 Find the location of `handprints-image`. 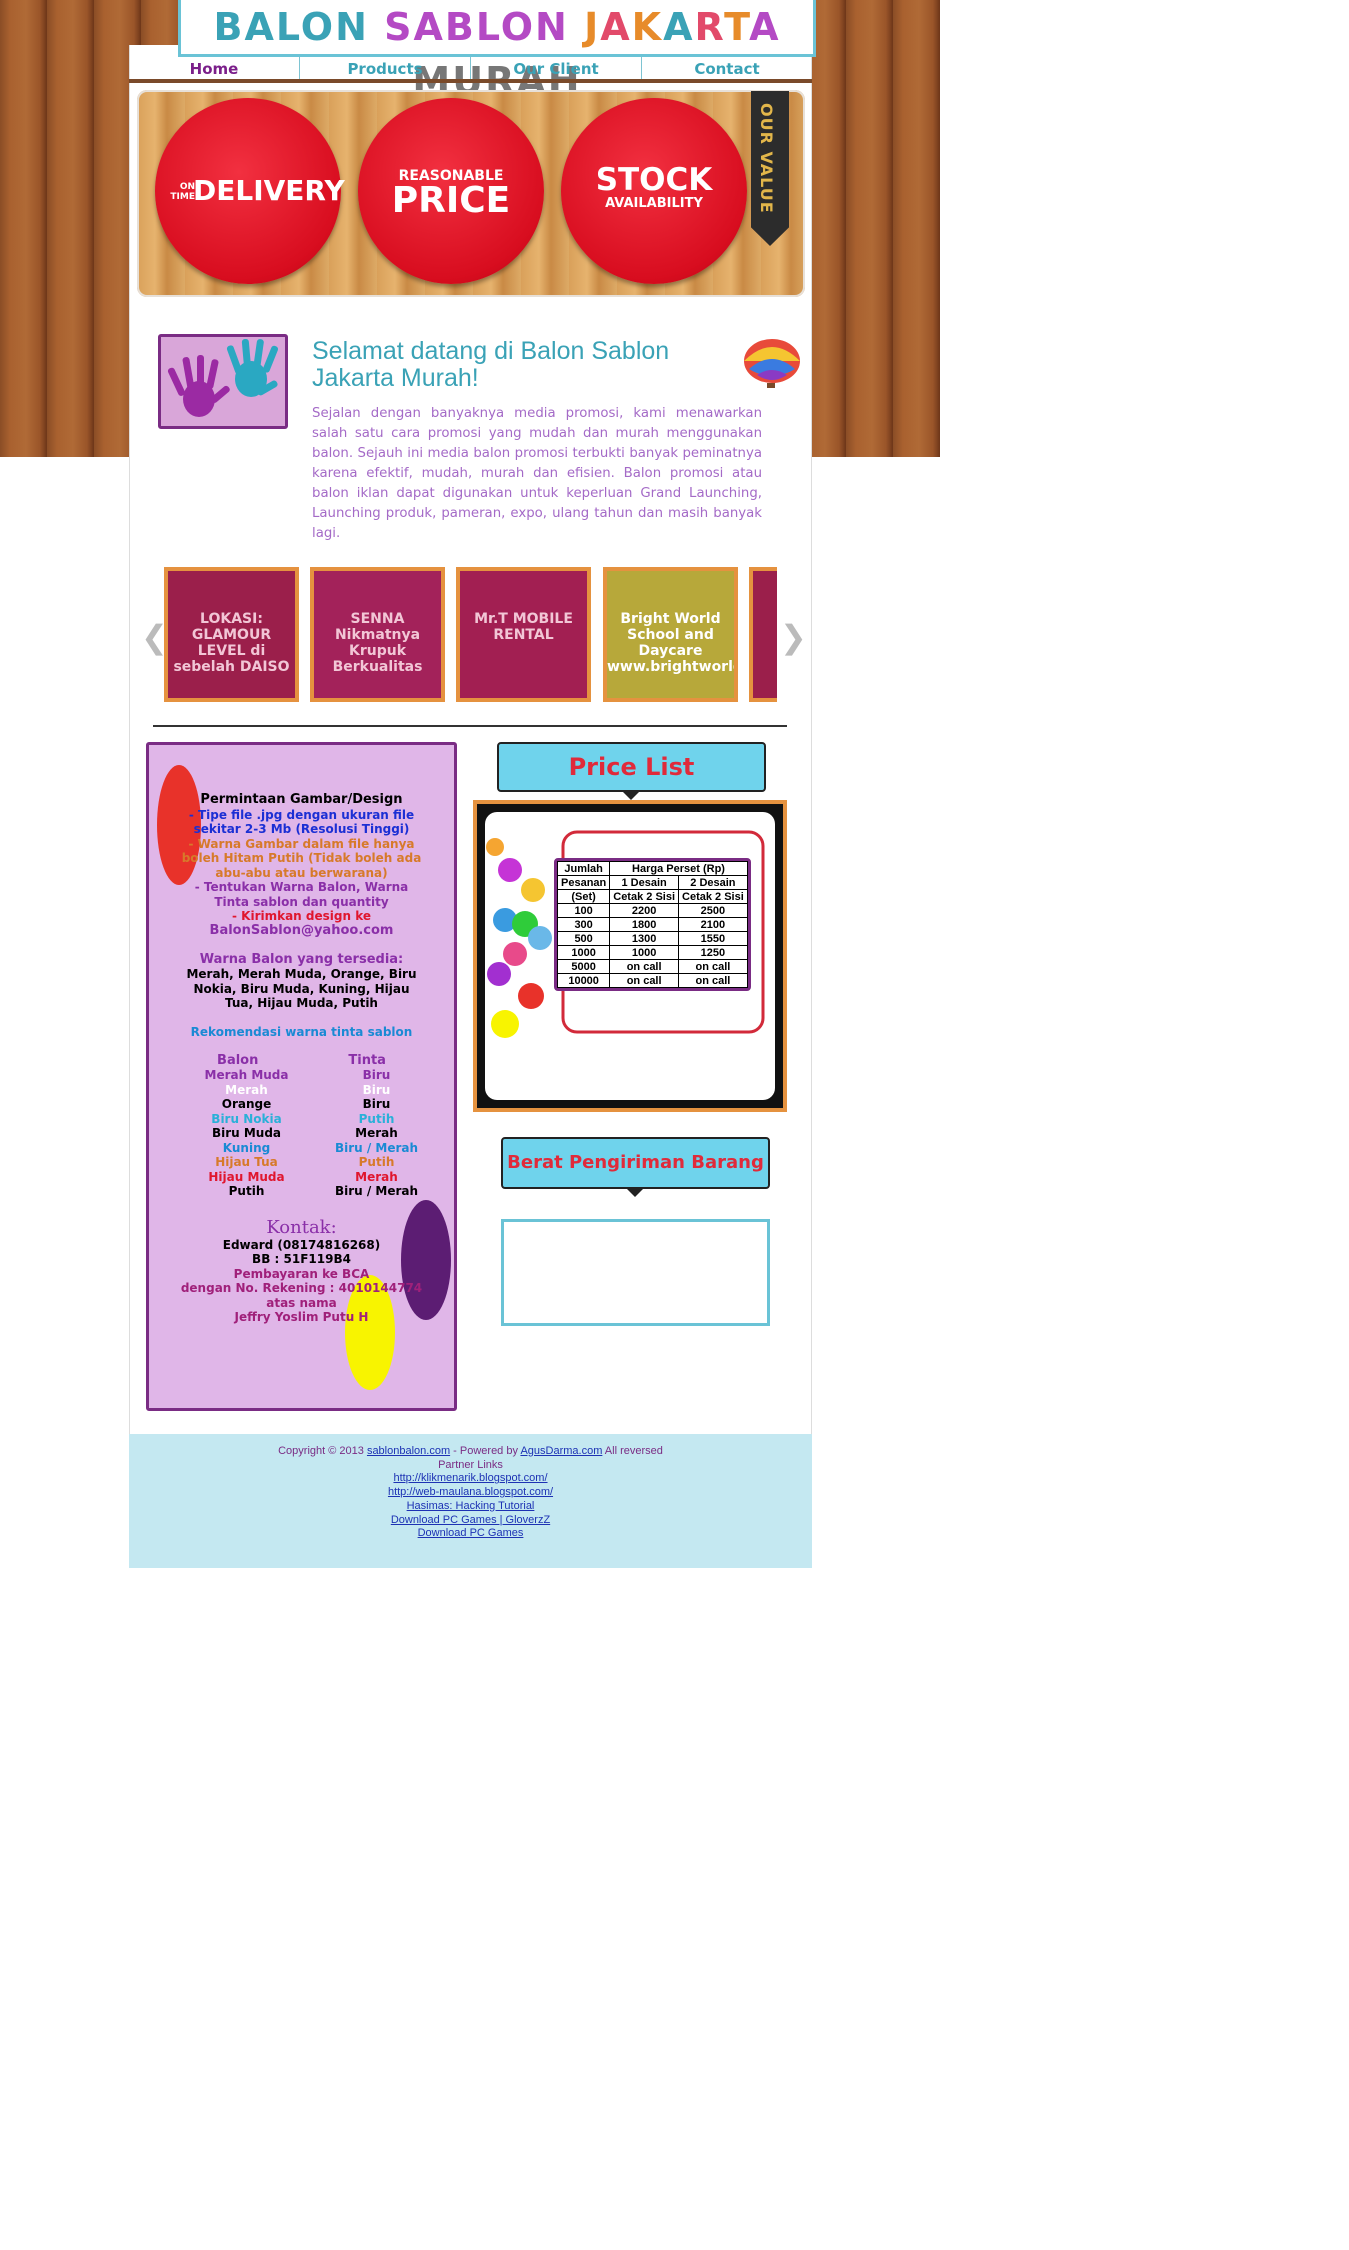

handprints-image is located at coordinates (223, 381).